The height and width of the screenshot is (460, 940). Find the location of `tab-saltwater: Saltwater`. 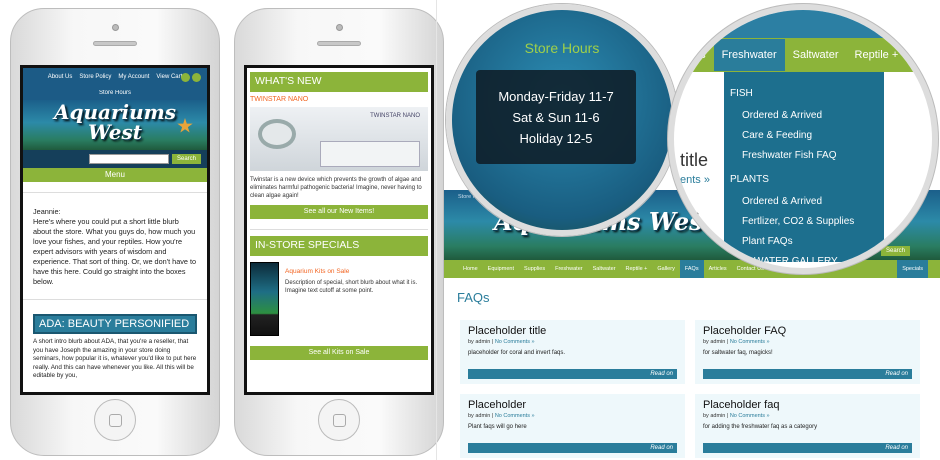

tab-saltwater: Saltwater is located at coordinates (816, 55).